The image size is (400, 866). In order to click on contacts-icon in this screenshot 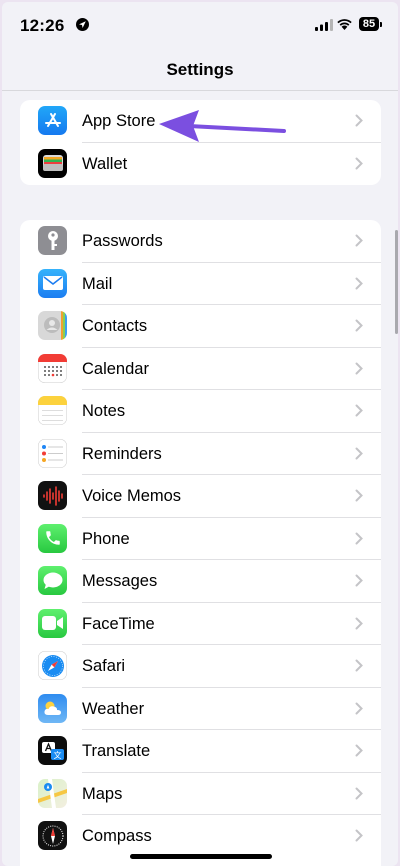, I will do `click(52, 325)`.